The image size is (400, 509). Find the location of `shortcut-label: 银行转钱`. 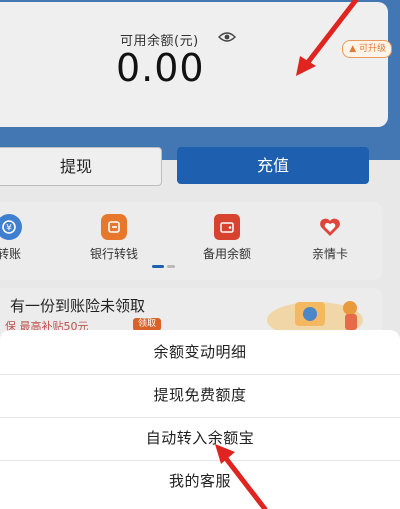

shortcut-label: 银行转钱 is located at coordinates (113, 254).